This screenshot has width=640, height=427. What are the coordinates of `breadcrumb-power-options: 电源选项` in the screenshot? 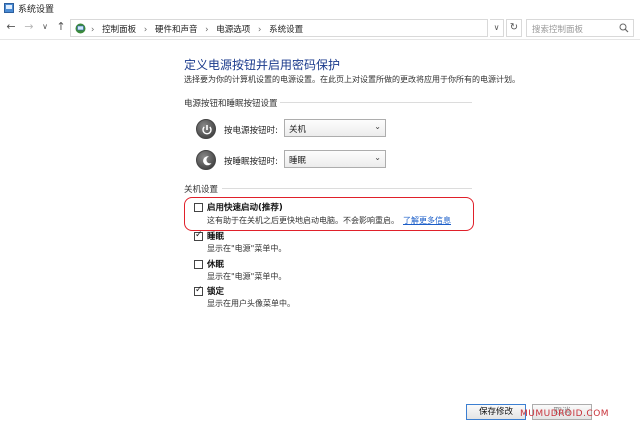 It's located at (233, 30).